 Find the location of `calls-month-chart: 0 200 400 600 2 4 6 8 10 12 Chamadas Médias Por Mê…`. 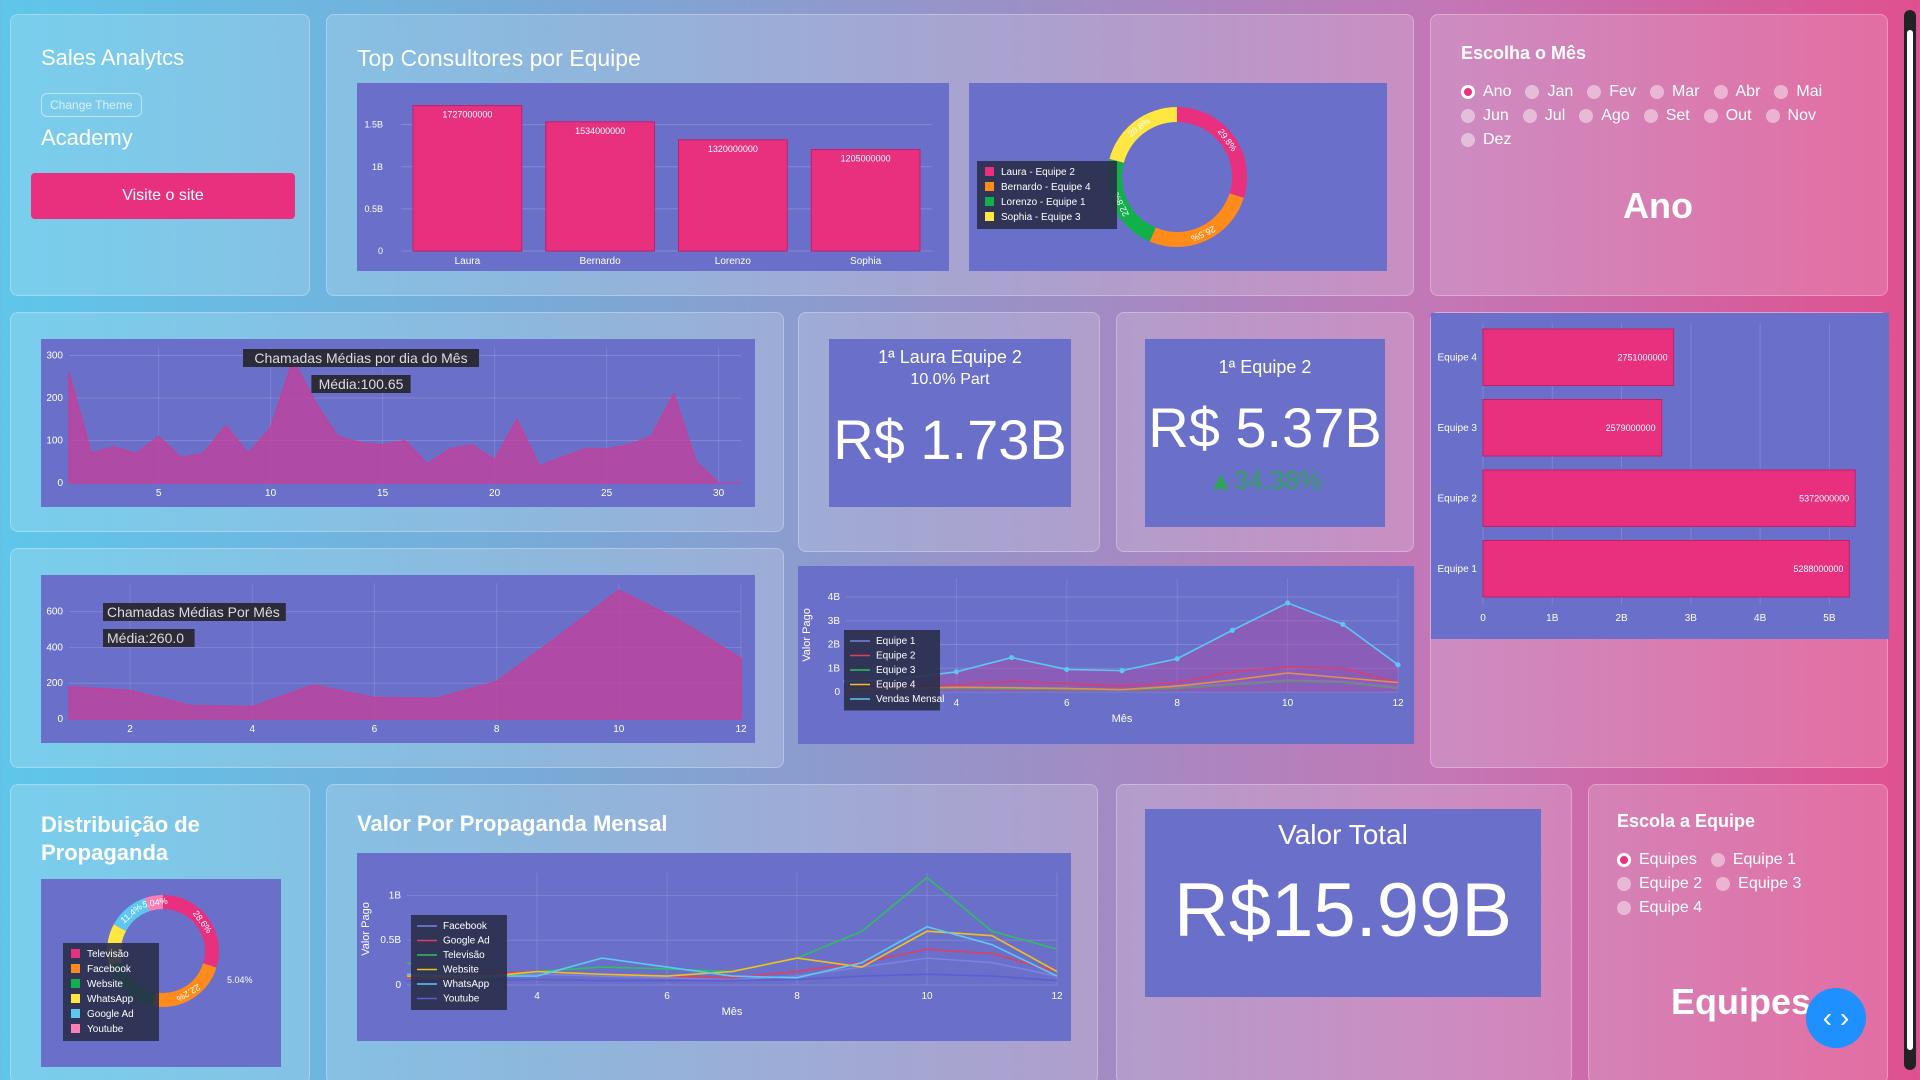

calls-month-chart: 0 200 400 600 2 4 6 8 10 12 Chamadas Médias Por Mê… is located at coordinates (398, 659).